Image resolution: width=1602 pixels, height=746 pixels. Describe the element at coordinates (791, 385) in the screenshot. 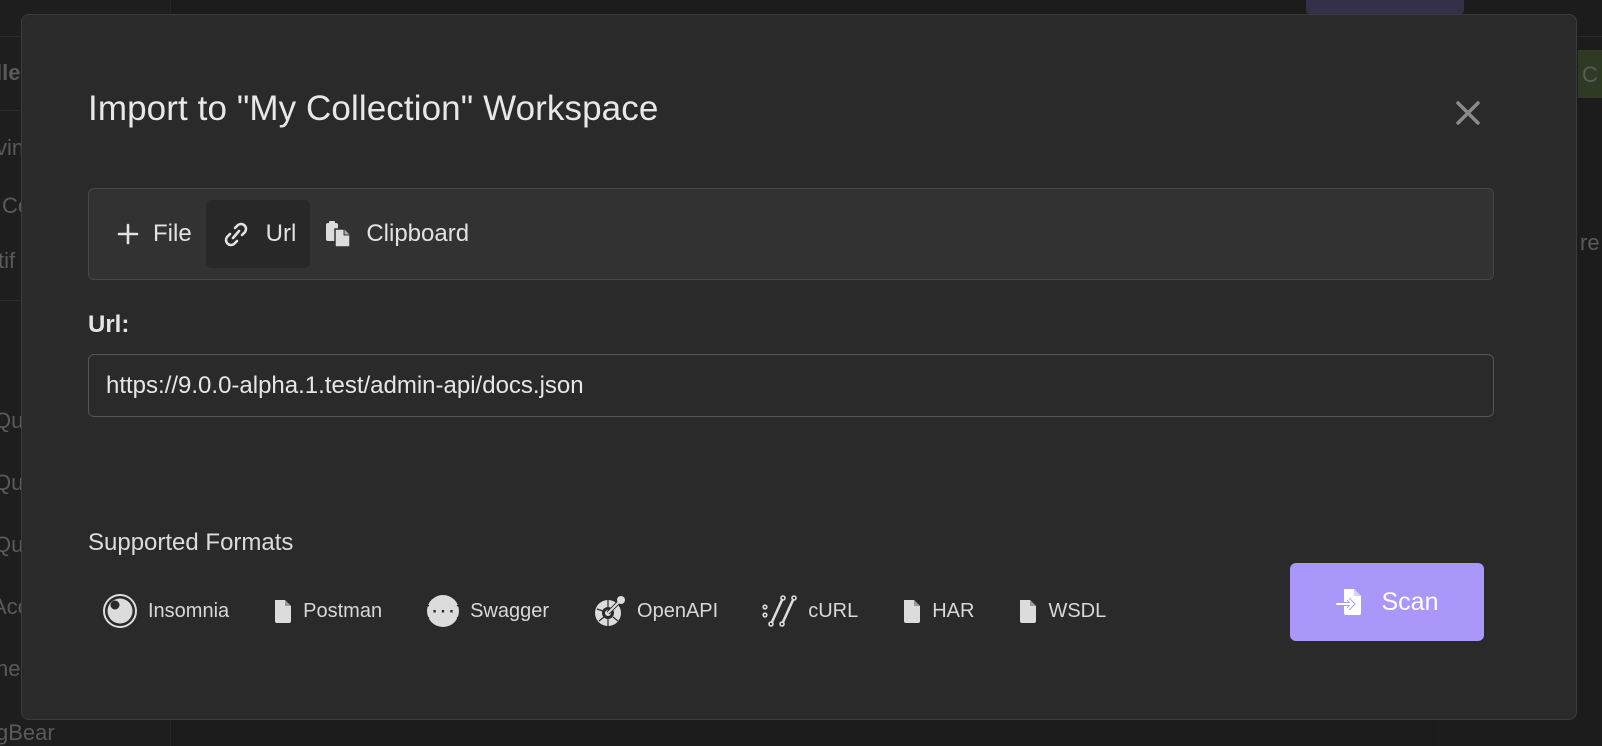

I see `url-input` at that location.